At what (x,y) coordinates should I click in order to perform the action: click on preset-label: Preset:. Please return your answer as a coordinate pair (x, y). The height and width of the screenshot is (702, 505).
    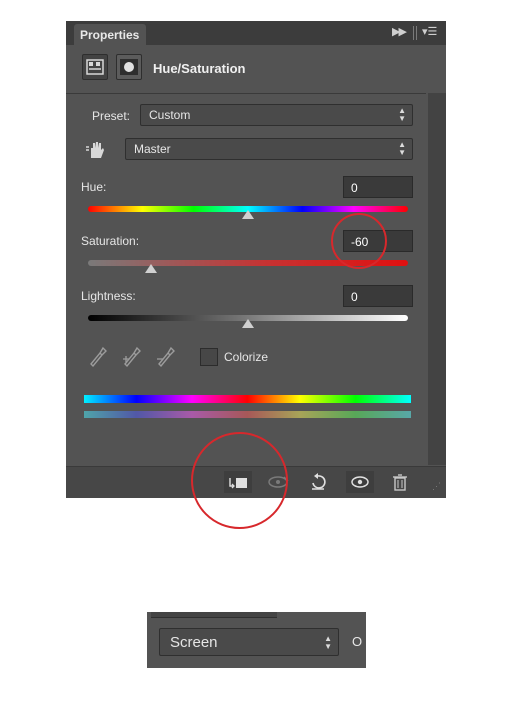
    Looking at the image, I should click on (111, 116).